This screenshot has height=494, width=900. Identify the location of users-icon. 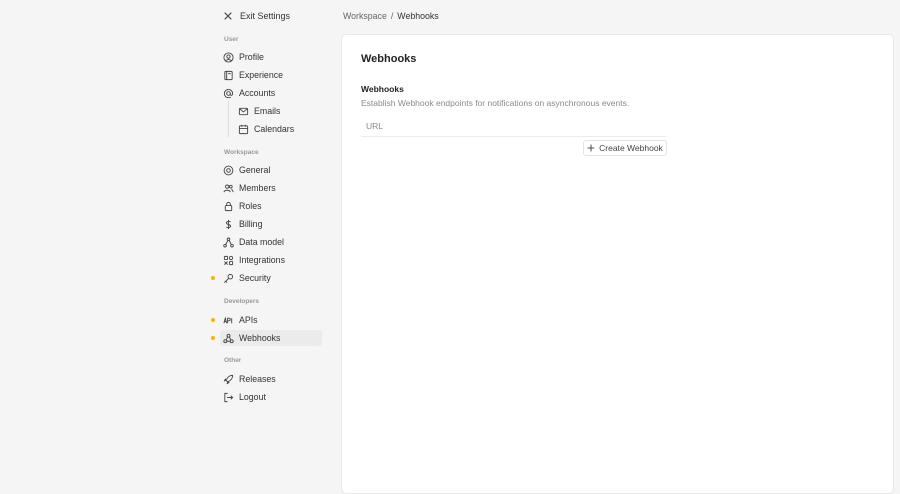
(228, 188).